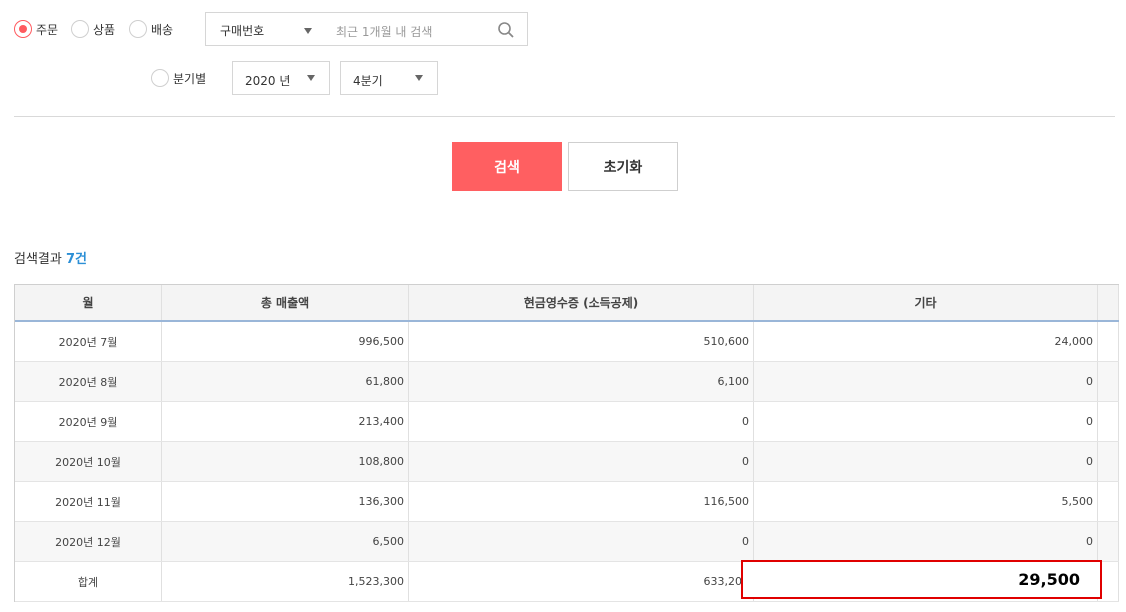  I want to click on cell-summary-label: 합계, so click(88, 581).